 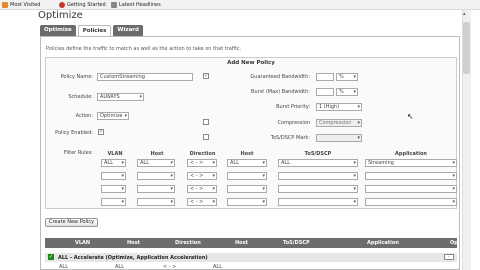 I want to click on schedule-label: Schedule:, so click(x=80, y=97).